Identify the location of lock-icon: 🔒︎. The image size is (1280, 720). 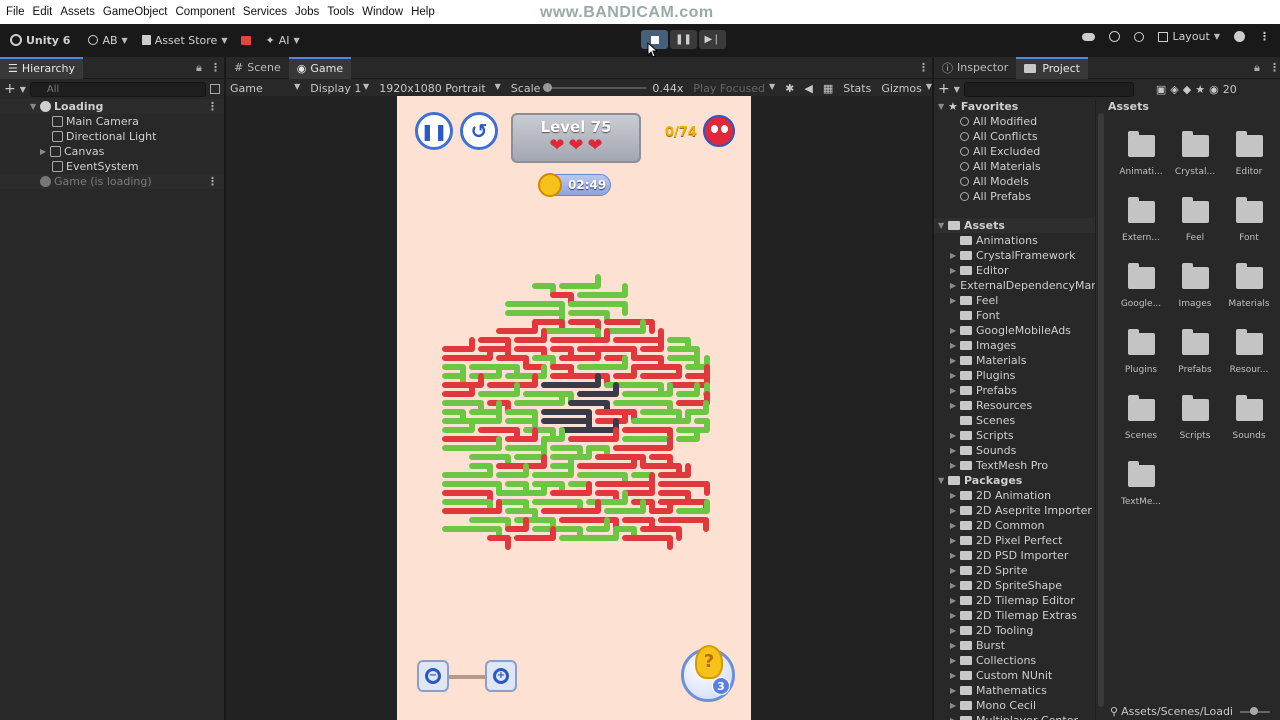
(199, 68).